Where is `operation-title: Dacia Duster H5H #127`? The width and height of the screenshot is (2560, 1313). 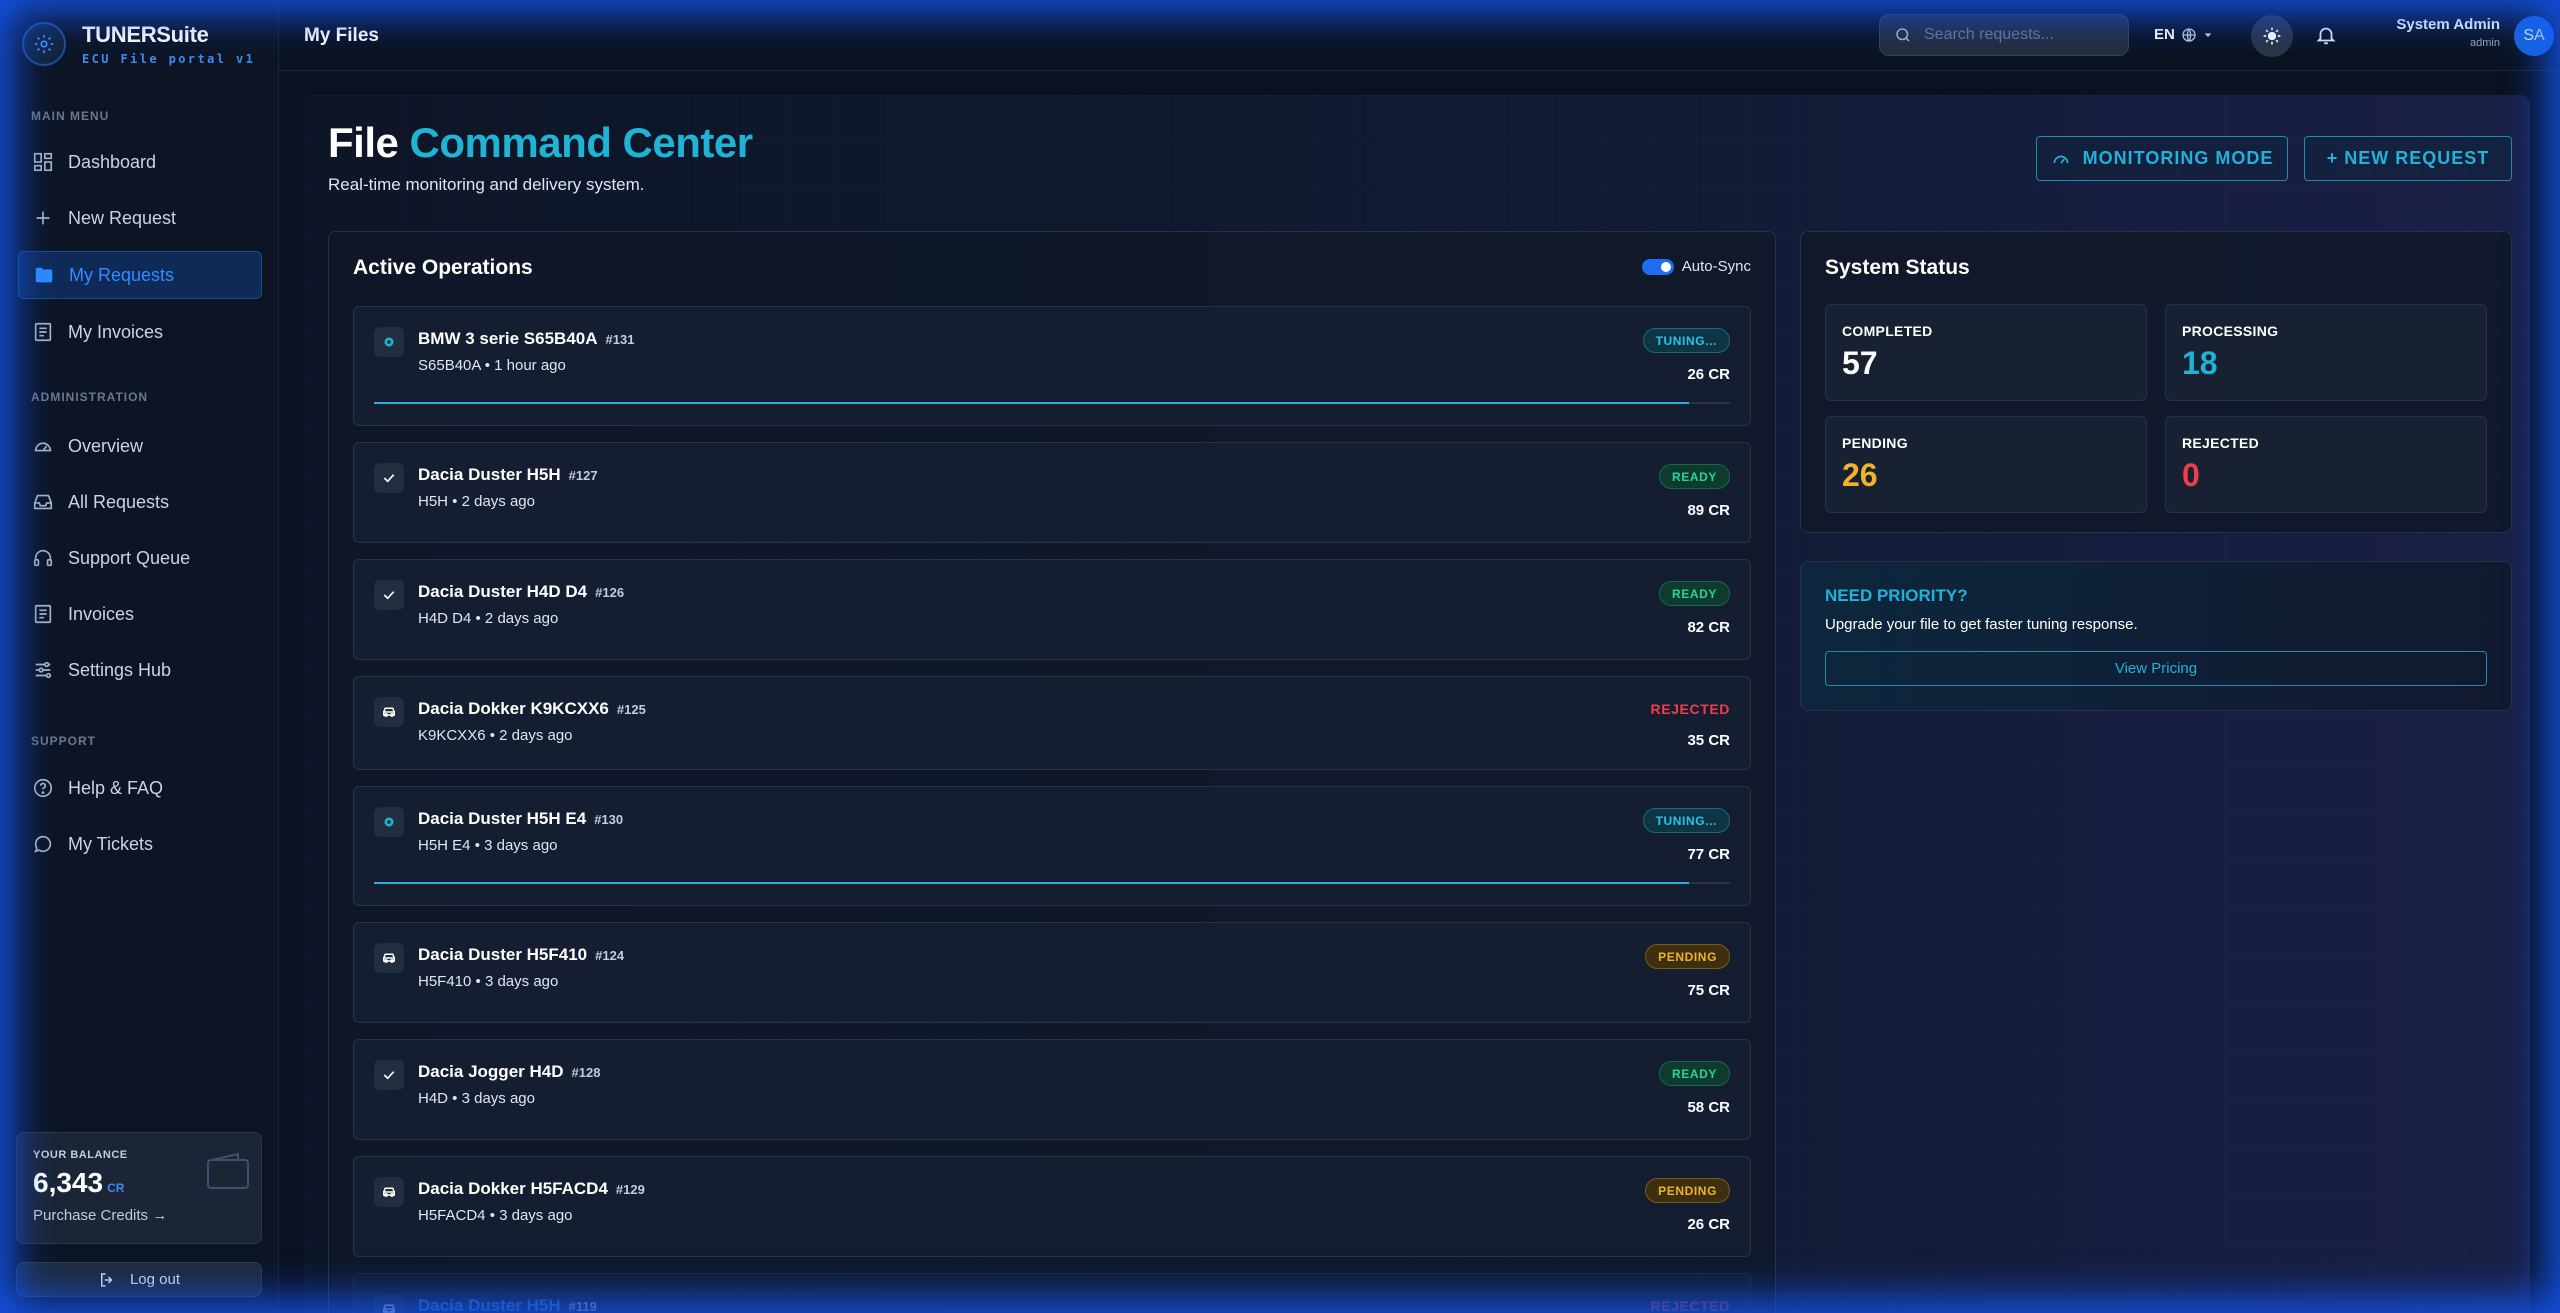
operation-title: Dacia Duster H5H #127 is located at coordinates (508, 475).